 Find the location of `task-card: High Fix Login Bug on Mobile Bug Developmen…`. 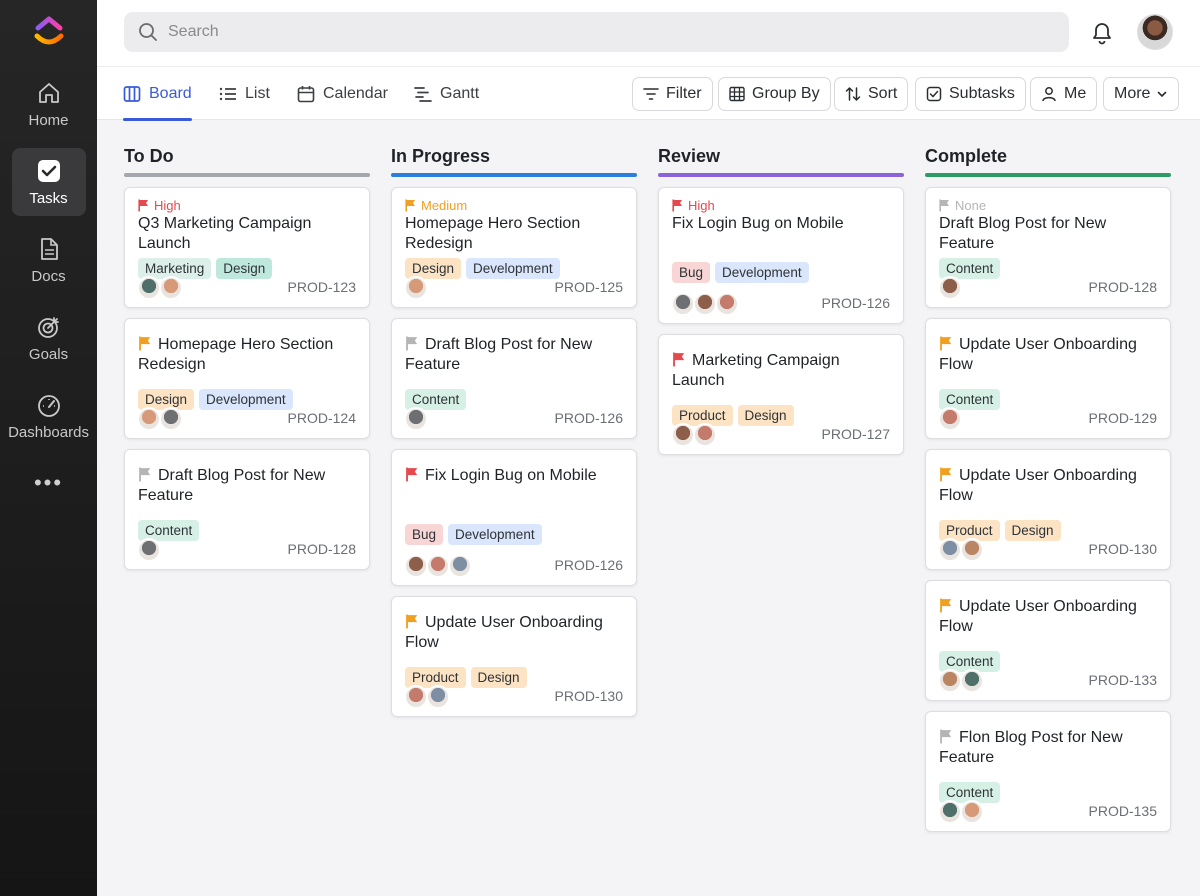

task-card: High Fix Login Bug on Mobile Bug Developmen… is located at coordinates (781, 255).